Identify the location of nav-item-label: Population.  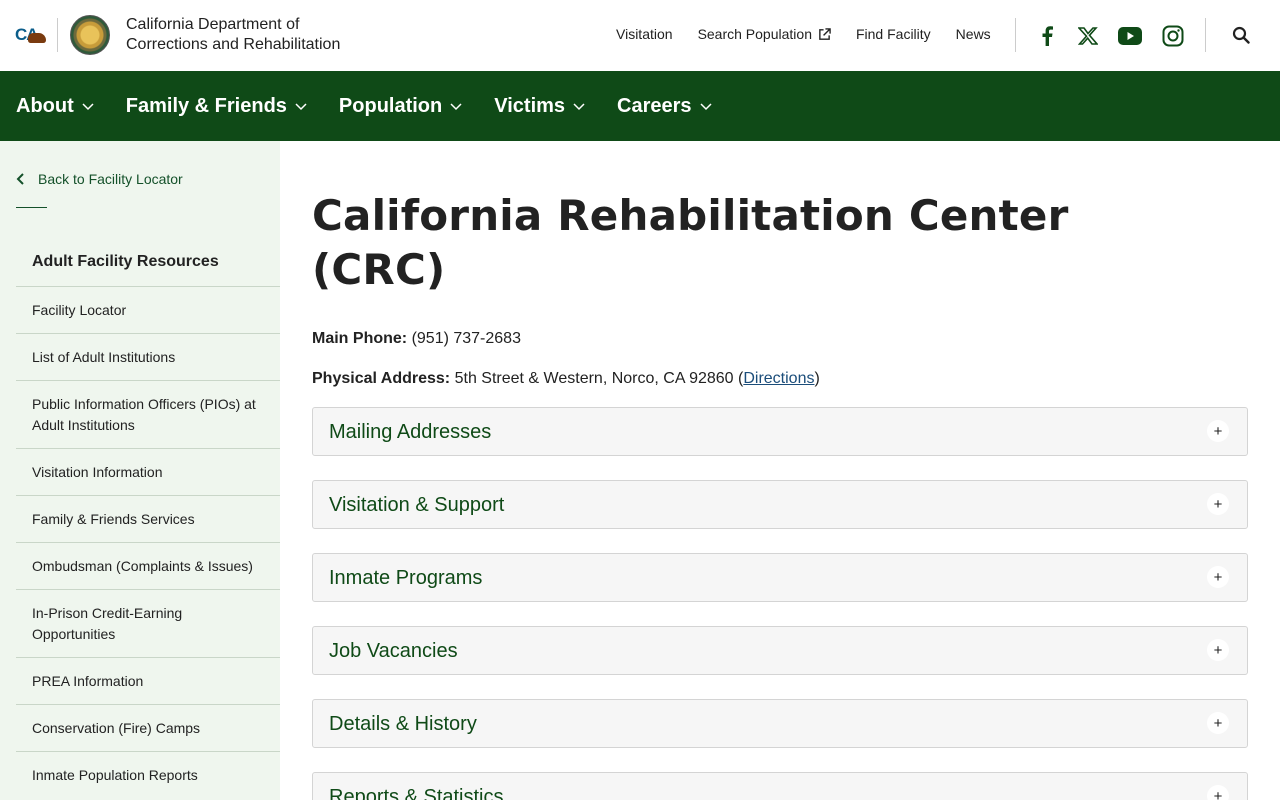
(390, 105).